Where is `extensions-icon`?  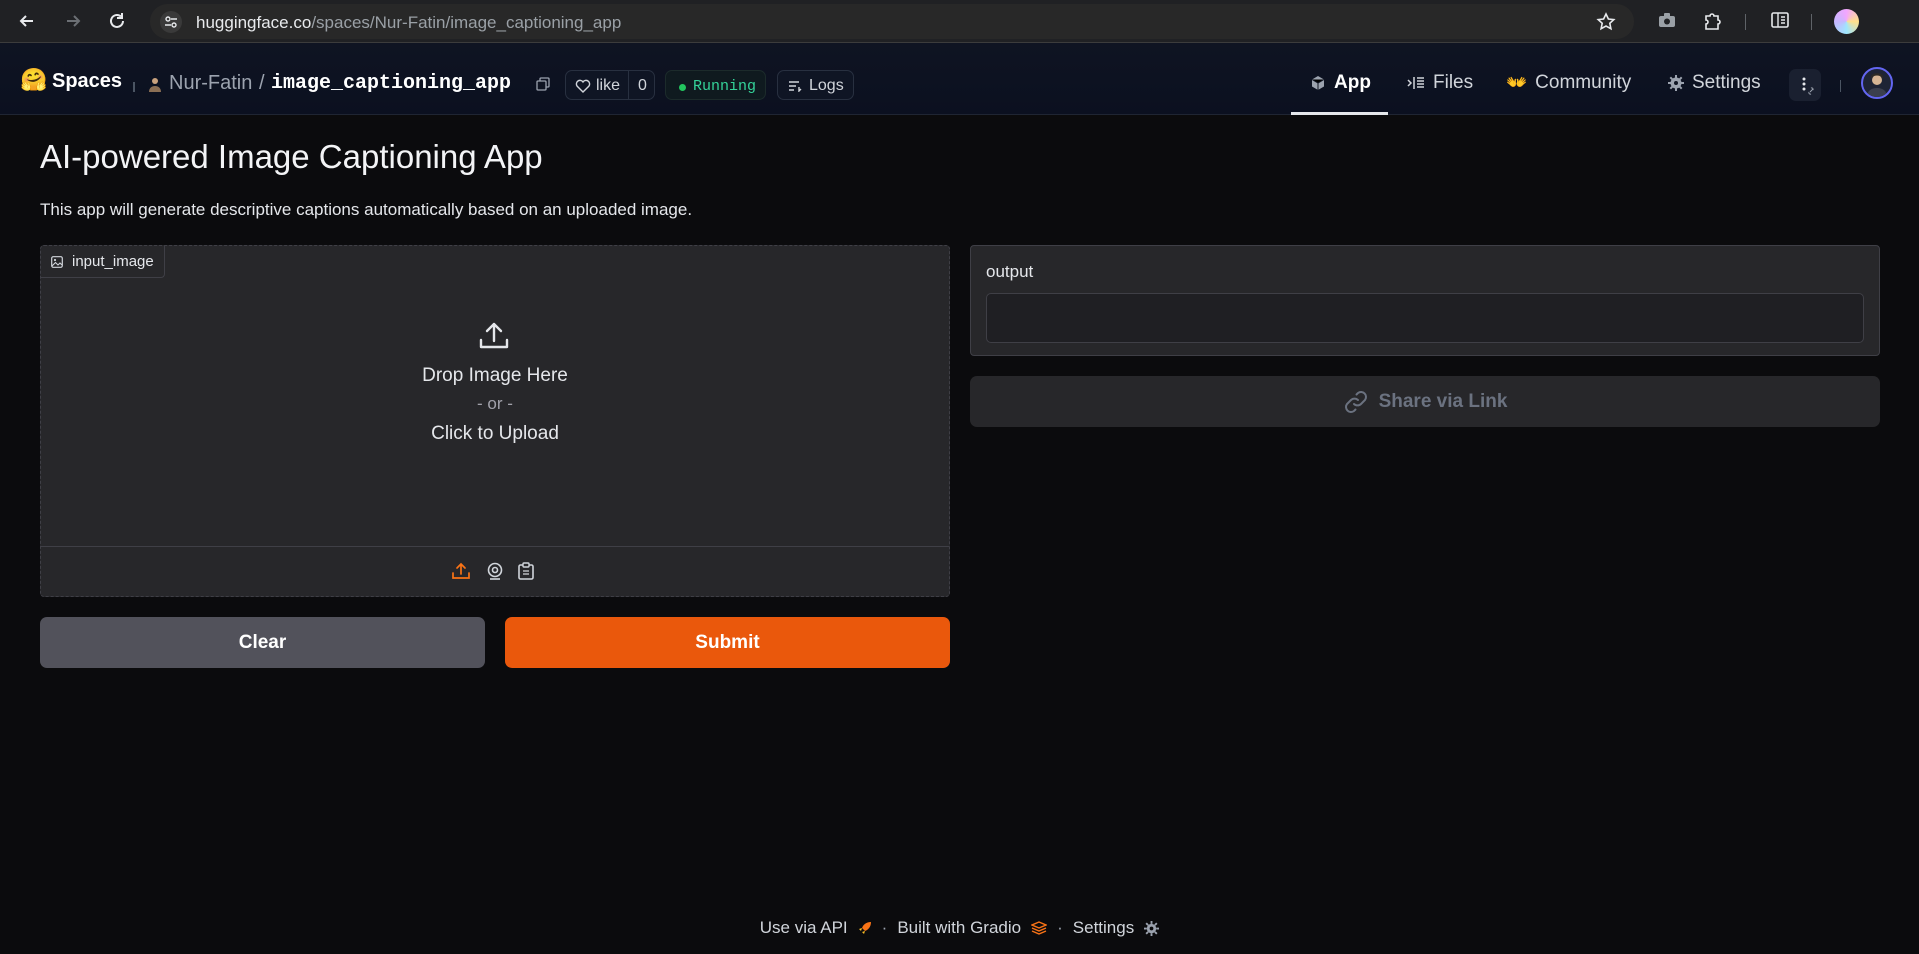
extensions-icon is located at coordinates (1713, 21).